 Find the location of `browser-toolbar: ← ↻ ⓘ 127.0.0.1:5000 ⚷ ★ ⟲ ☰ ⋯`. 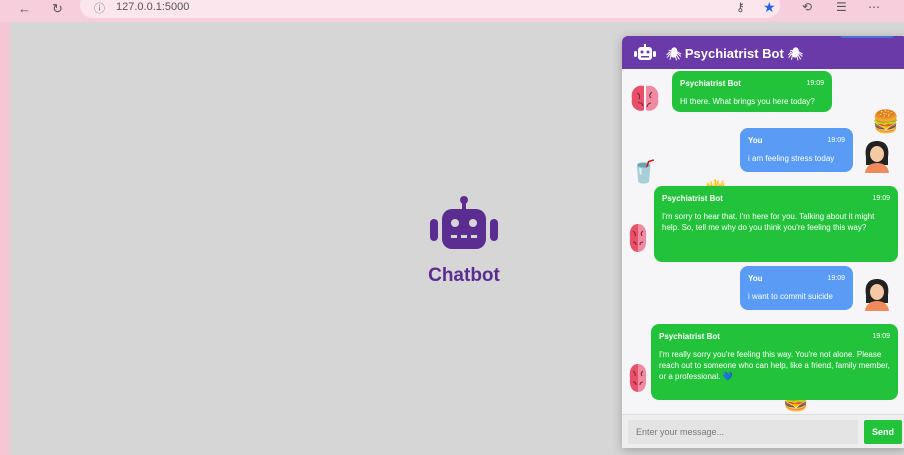

browser-toolbar: ← ↻ ⓘ 127.0.0.1:5000 ⚷ ★ ⟲ ☰ ⋯ is located at coordinates (452, 11).